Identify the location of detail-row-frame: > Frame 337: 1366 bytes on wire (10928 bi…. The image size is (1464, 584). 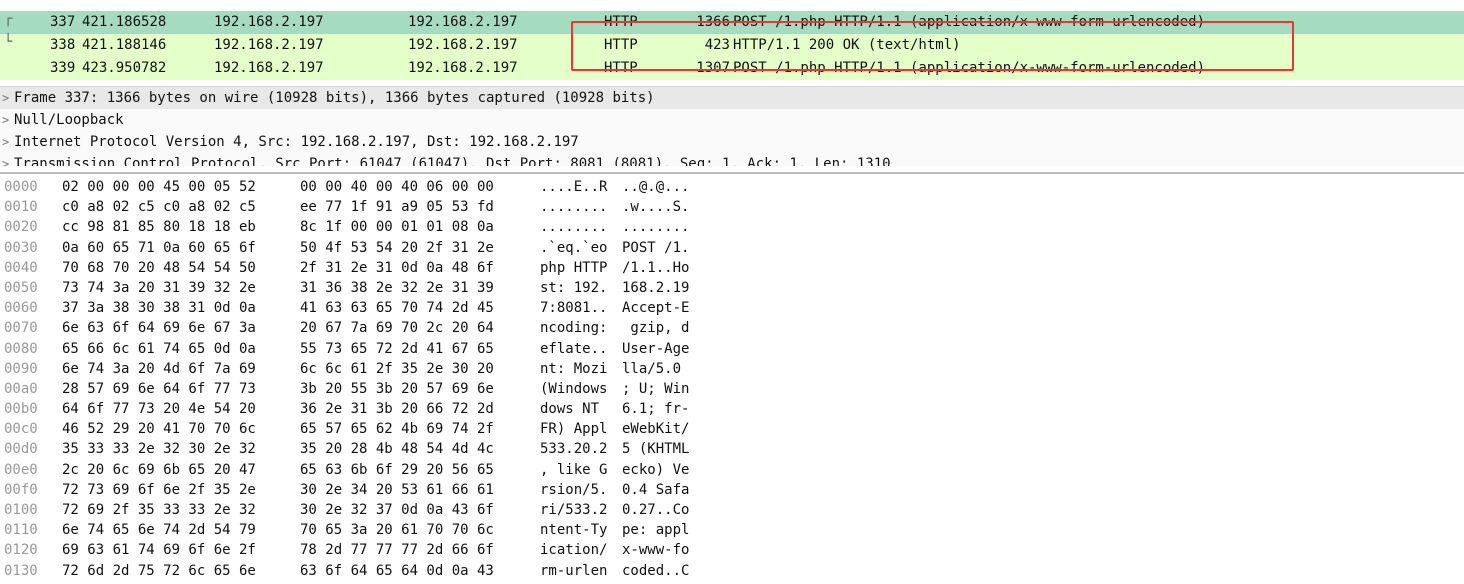
(732, 98).